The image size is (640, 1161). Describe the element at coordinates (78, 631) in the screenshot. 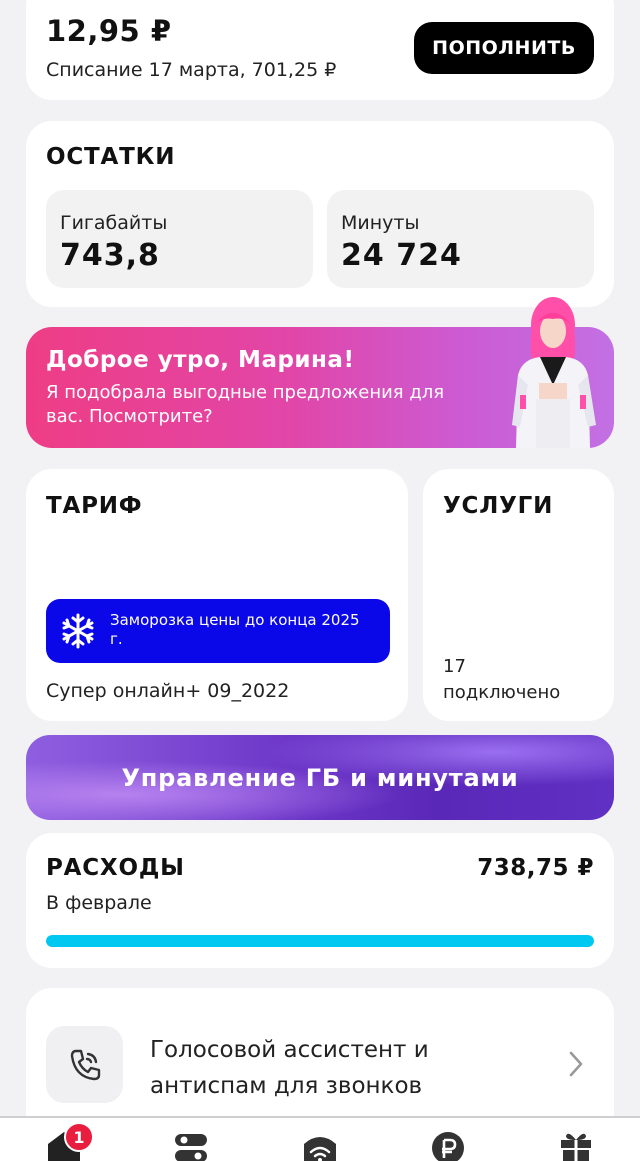

I see `snowflake-icon` at that location.